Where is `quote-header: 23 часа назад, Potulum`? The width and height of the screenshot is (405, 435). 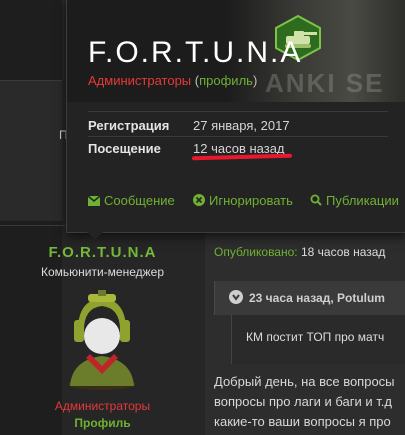 quote-header: 23 часа назад, Potulum is located at coordinates (317, 298).